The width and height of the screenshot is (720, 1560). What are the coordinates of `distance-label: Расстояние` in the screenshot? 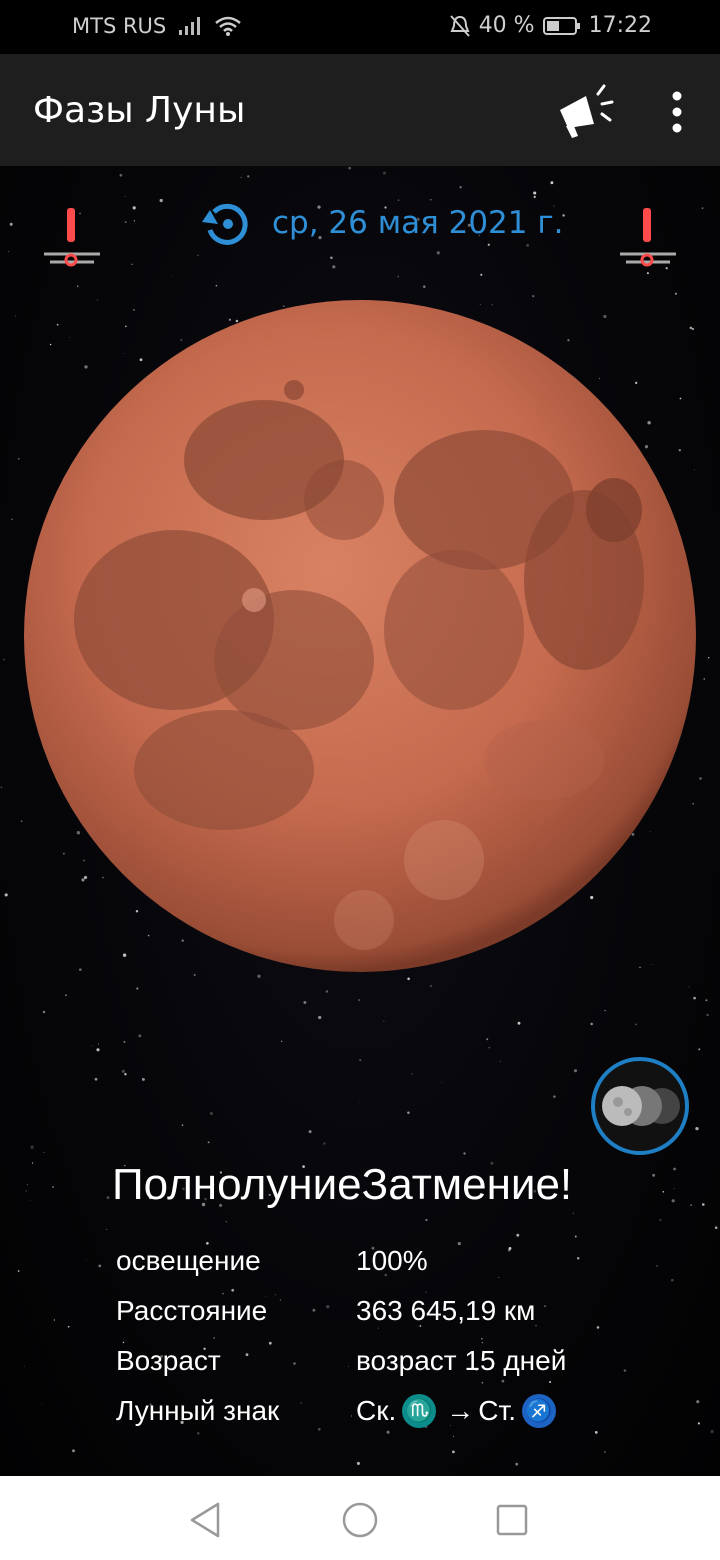 It's located at (192, 1310).